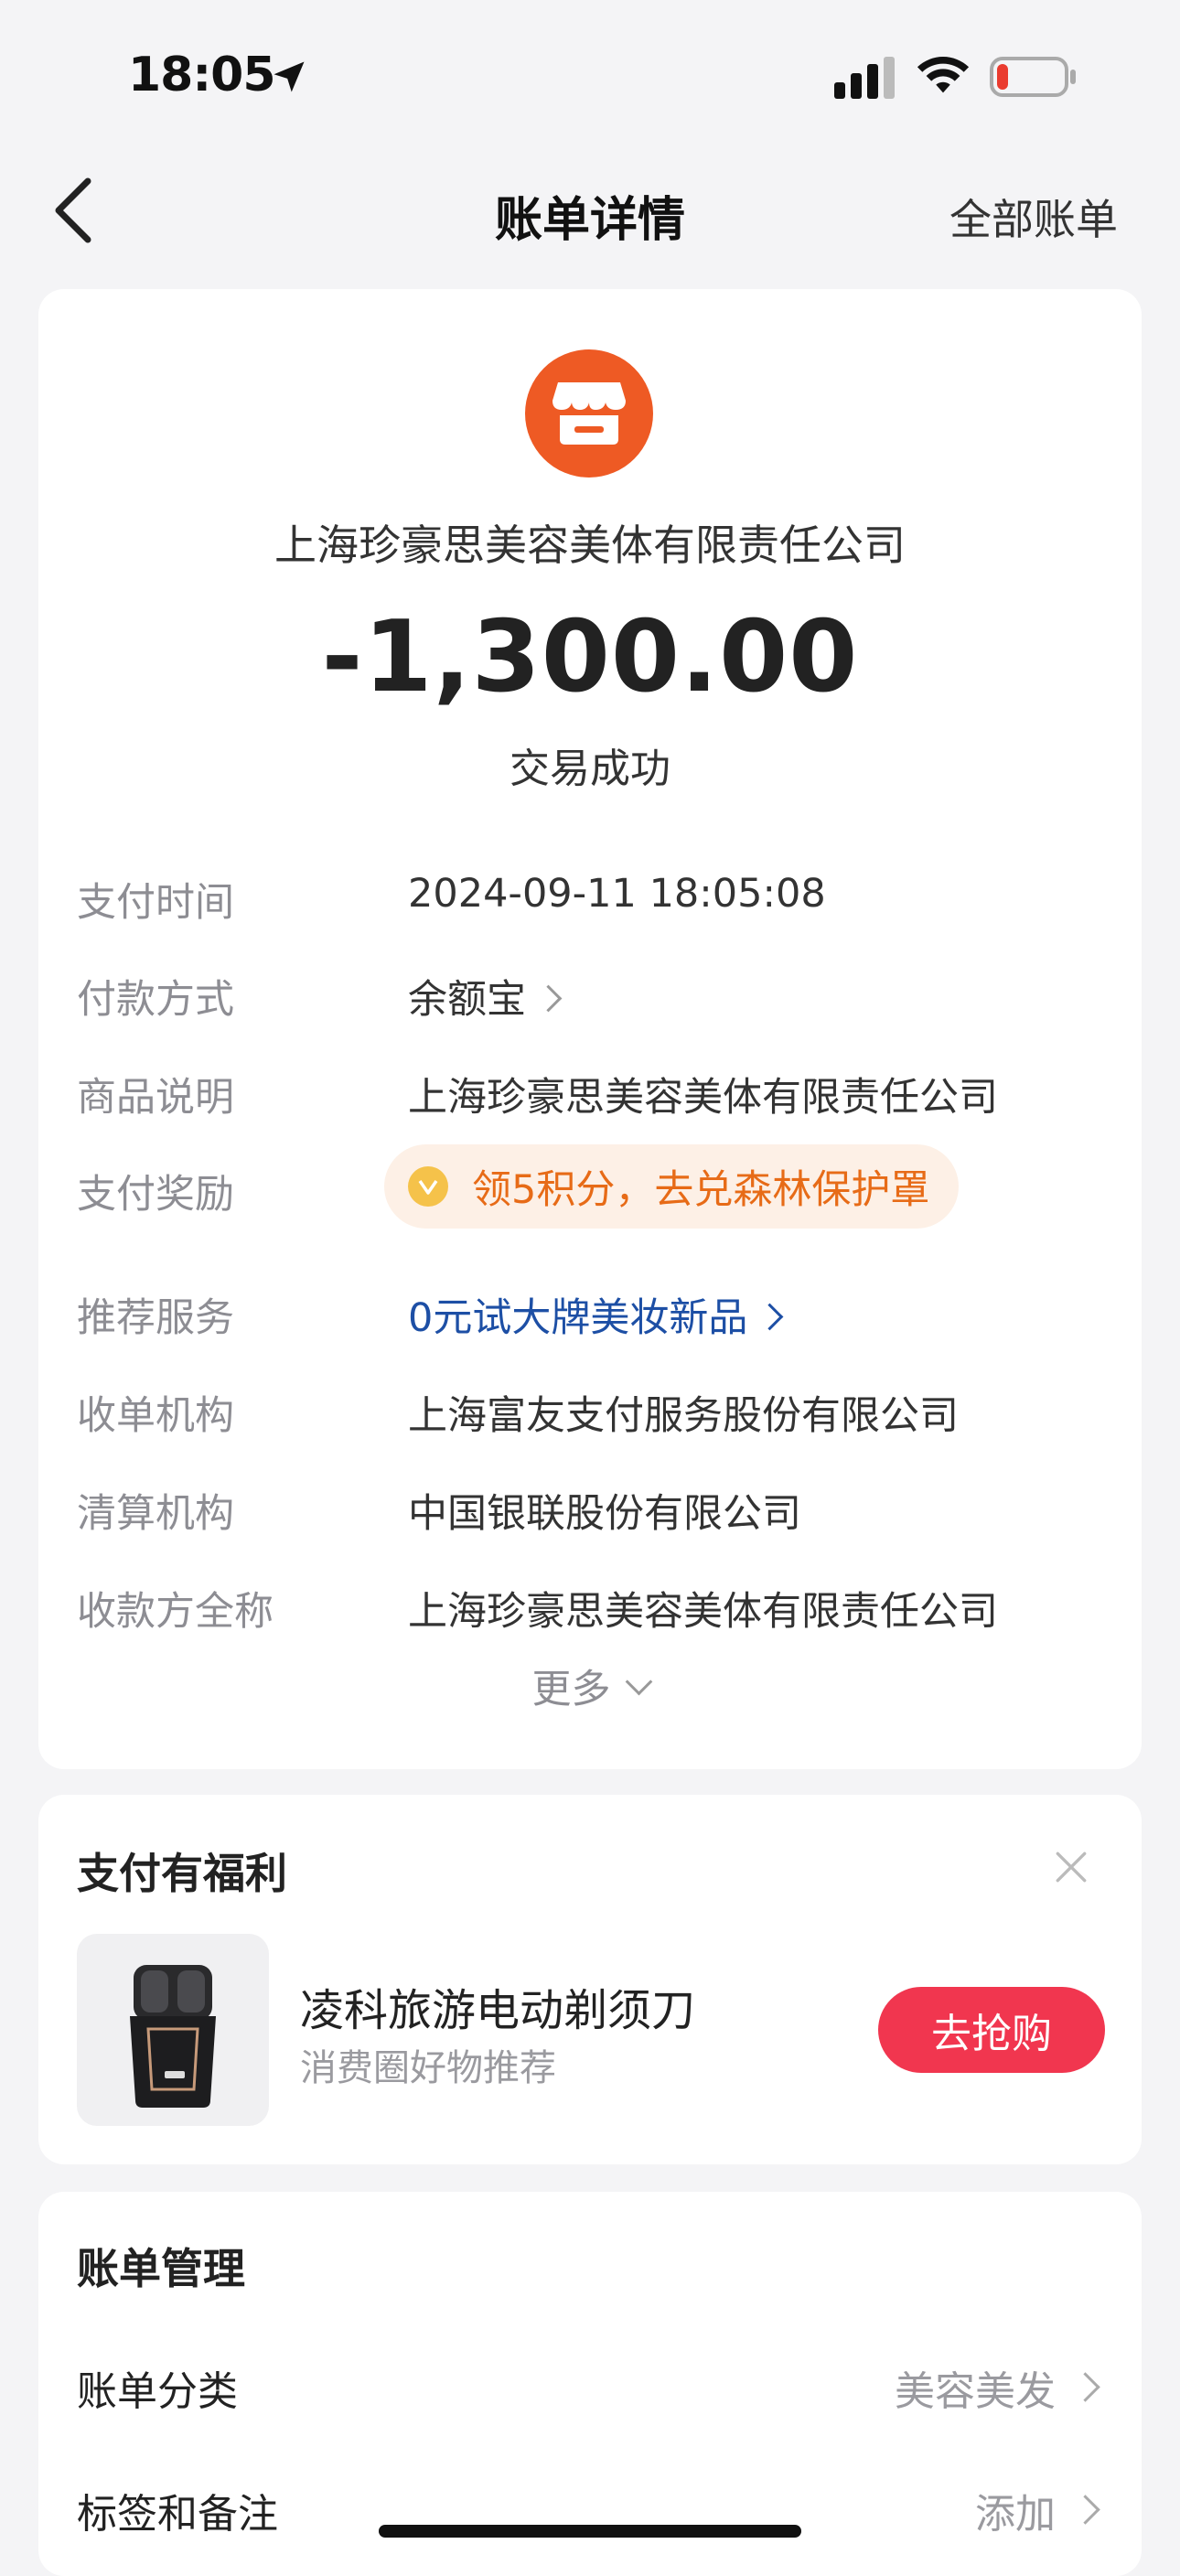 The width and height of the screenshot is (1180, 2576). I want to click on detail-label: 支付奖励, so click(155, 1195).